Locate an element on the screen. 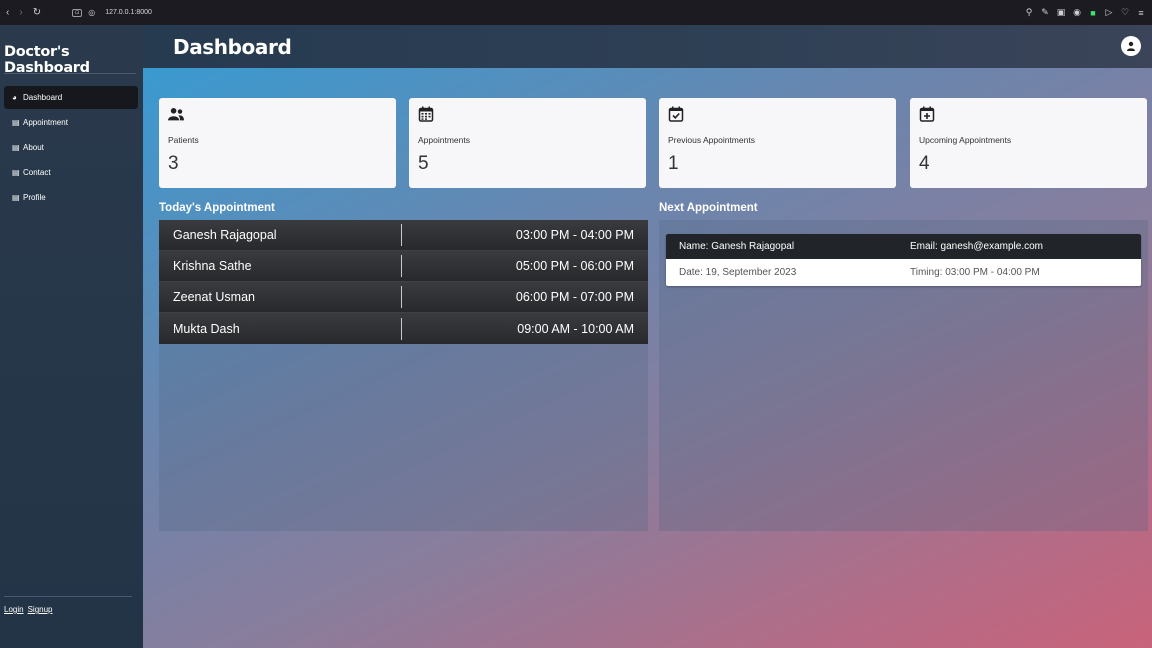  menu-icon: ≡ is located at coordinates (1141, 13).